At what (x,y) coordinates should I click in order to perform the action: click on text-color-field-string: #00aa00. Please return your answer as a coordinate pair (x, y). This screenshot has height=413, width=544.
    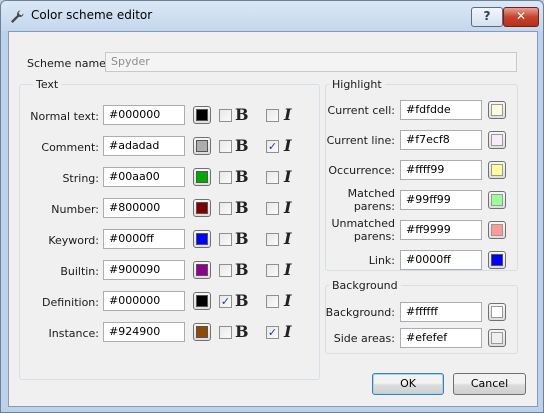
    Looking at the image, I should click on (144, 177).